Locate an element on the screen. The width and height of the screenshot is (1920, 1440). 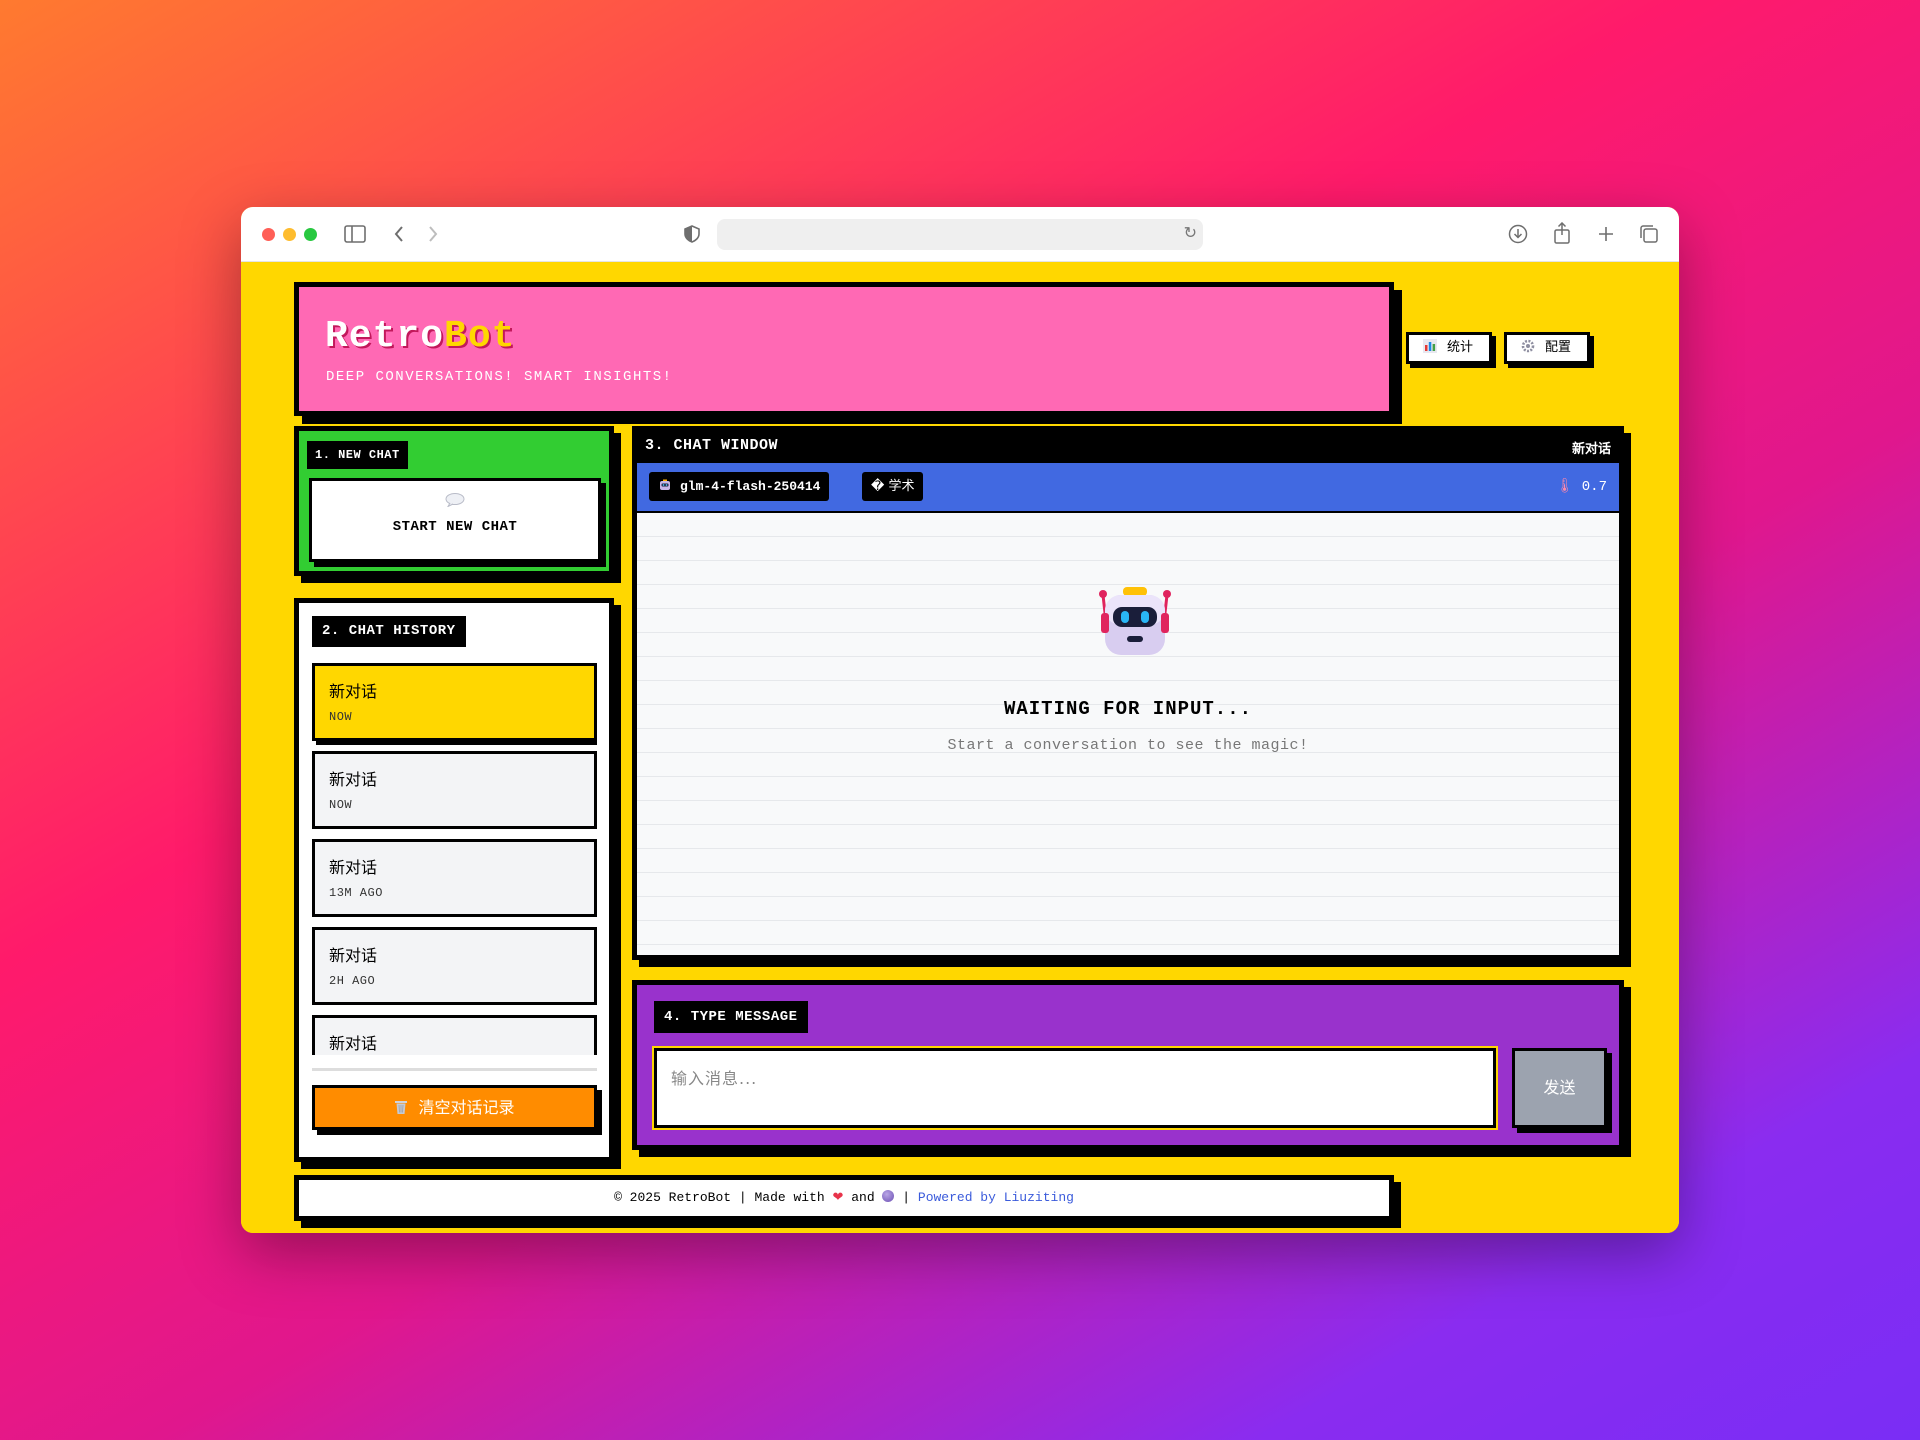
footer-copyright: © 2025 RetroBot | Made with is located at coordinates (719, 1197).